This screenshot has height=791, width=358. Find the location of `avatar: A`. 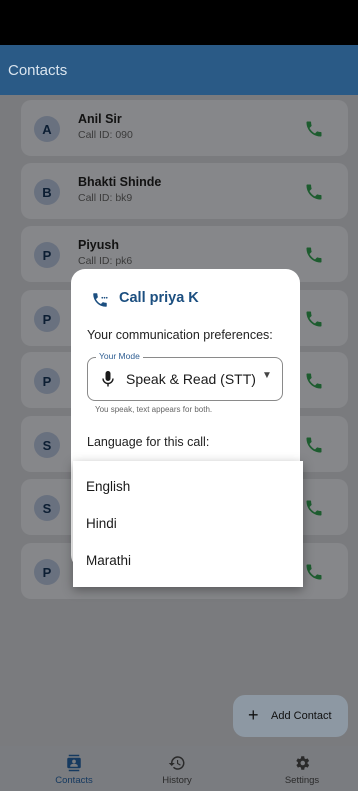

avatar: A is located at coordinates (47, 129).